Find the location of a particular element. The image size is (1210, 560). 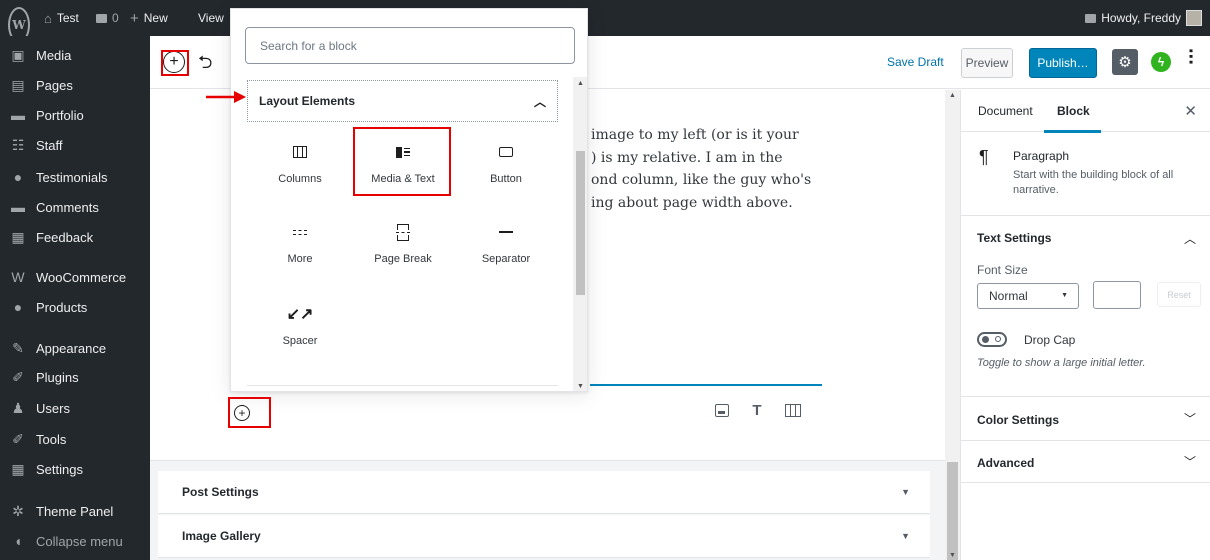

view-post-link: View is located at coordinates (211, 18).